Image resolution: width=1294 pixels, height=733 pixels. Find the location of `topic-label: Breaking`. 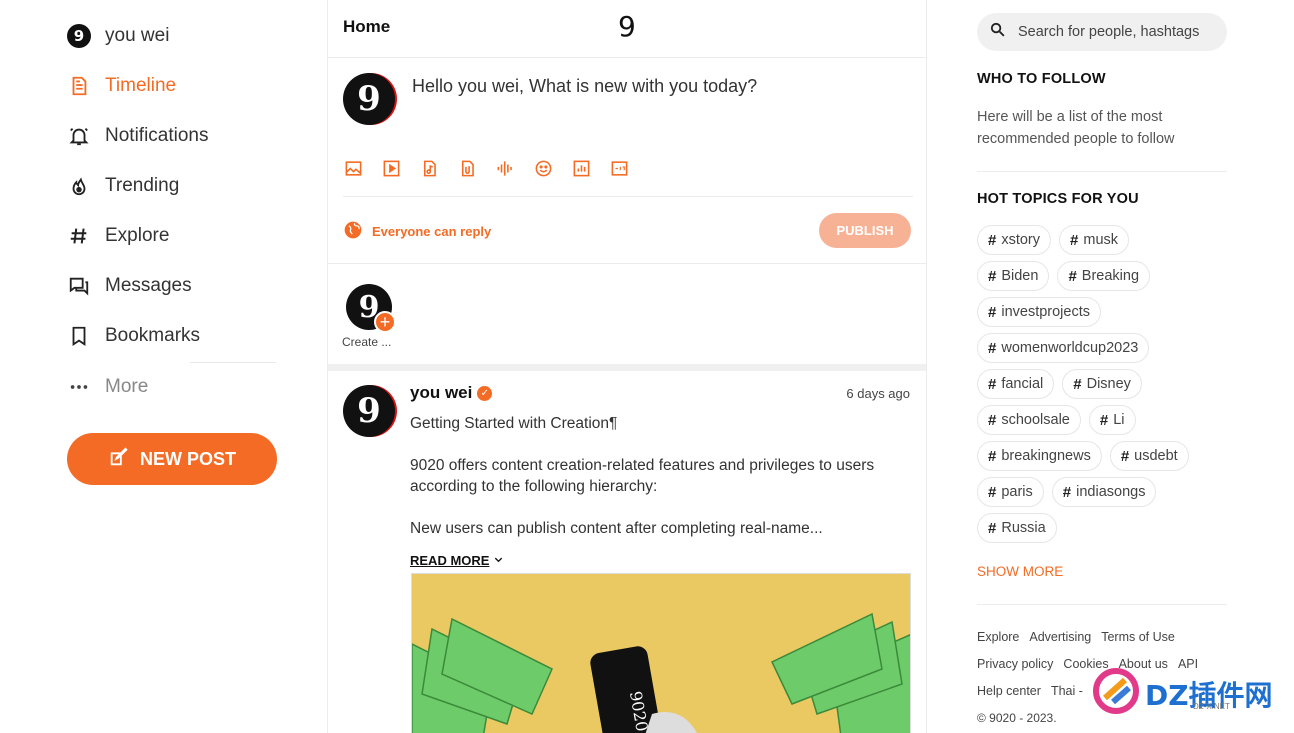

topic-label: Breaking is located at coordinates (1110, 276).